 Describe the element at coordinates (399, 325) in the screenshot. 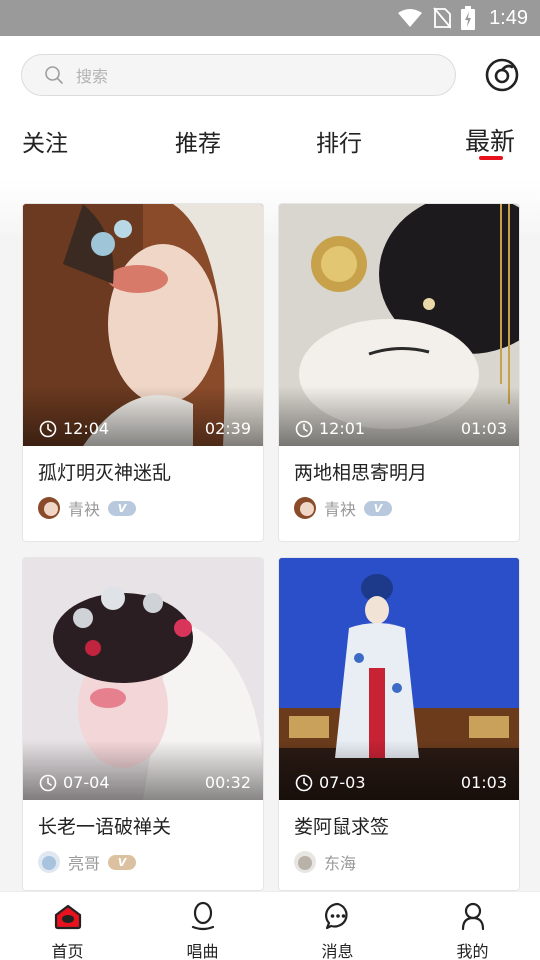

I see `video-thumbnail: 12:01 01:03` at that location.